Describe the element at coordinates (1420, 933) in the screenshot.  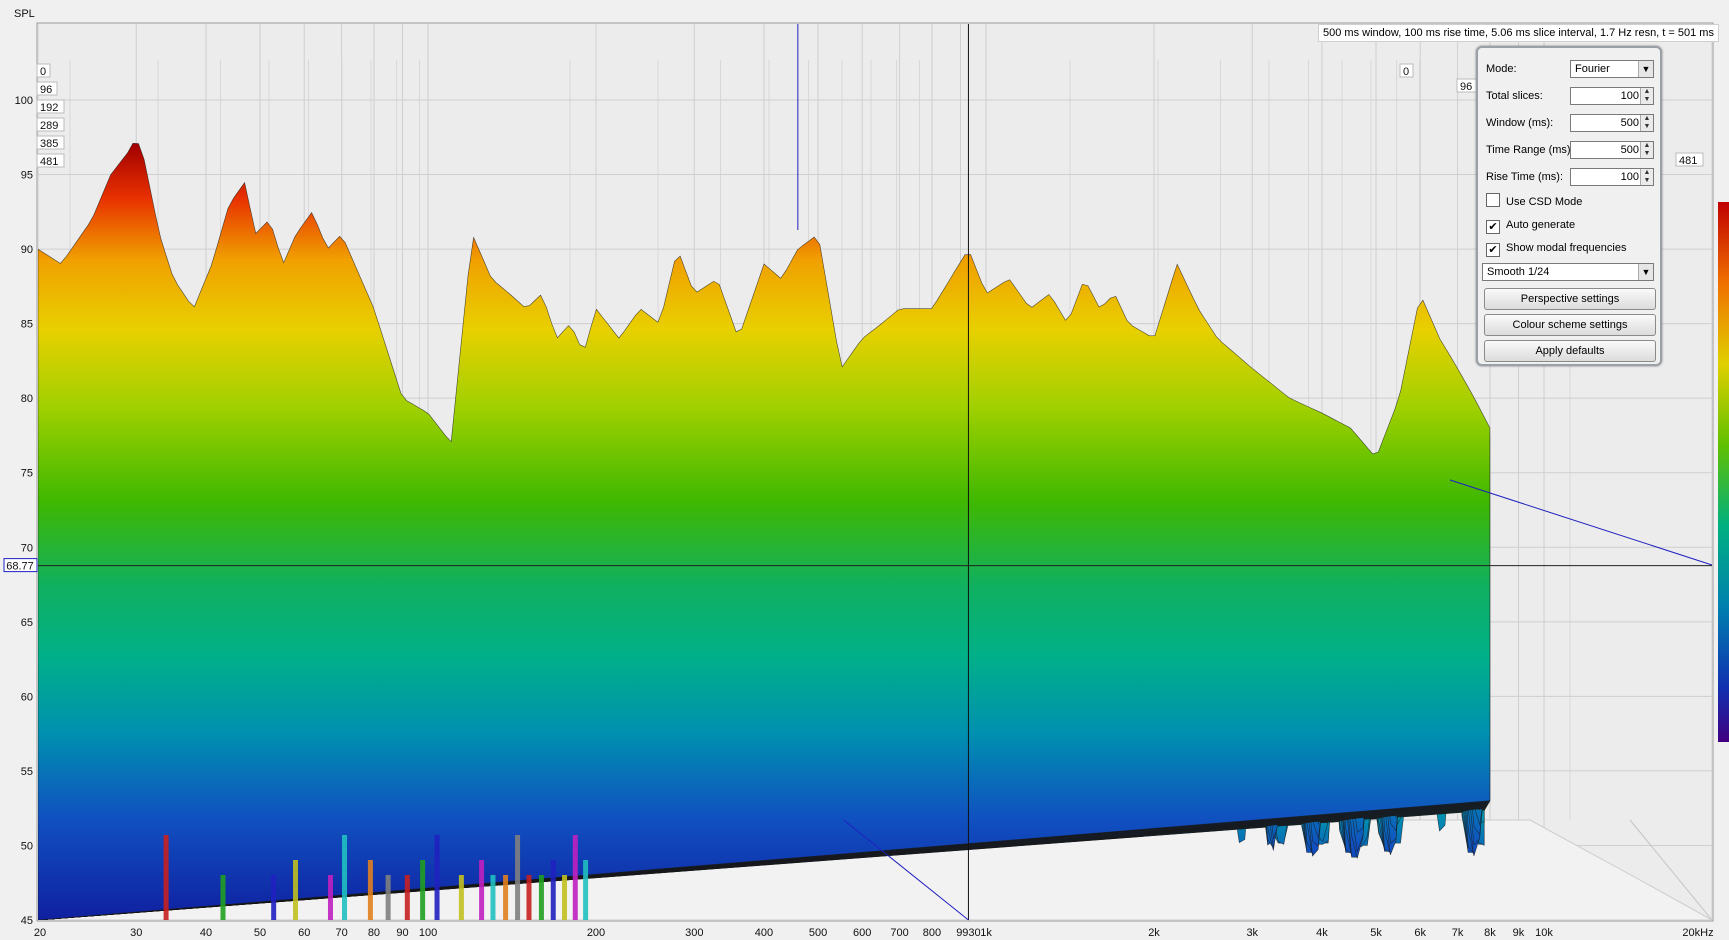
I see `x-tick-label: 6k` at that location.